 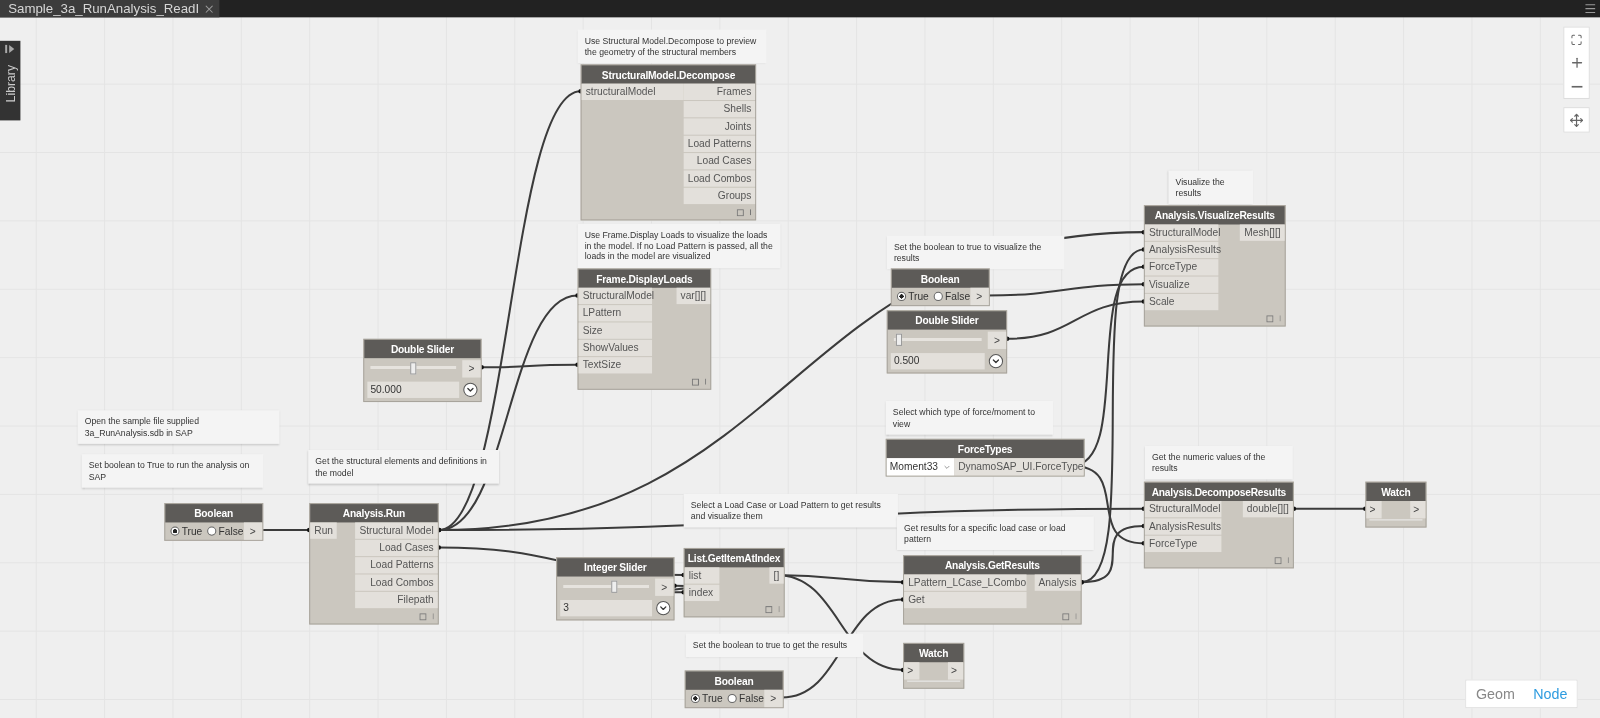 I want to click on input-port: Visualize, so click(x=1181, y=284).